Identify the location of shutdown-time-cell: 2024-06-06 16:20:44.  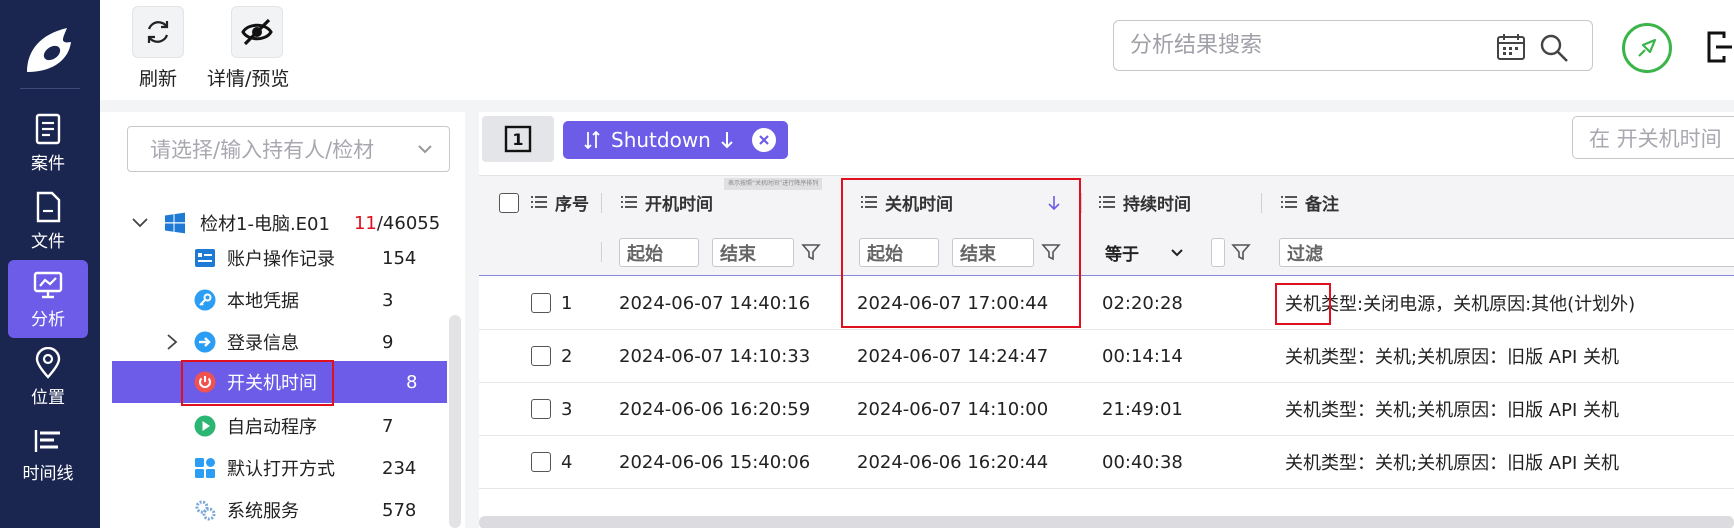
(953, 462).